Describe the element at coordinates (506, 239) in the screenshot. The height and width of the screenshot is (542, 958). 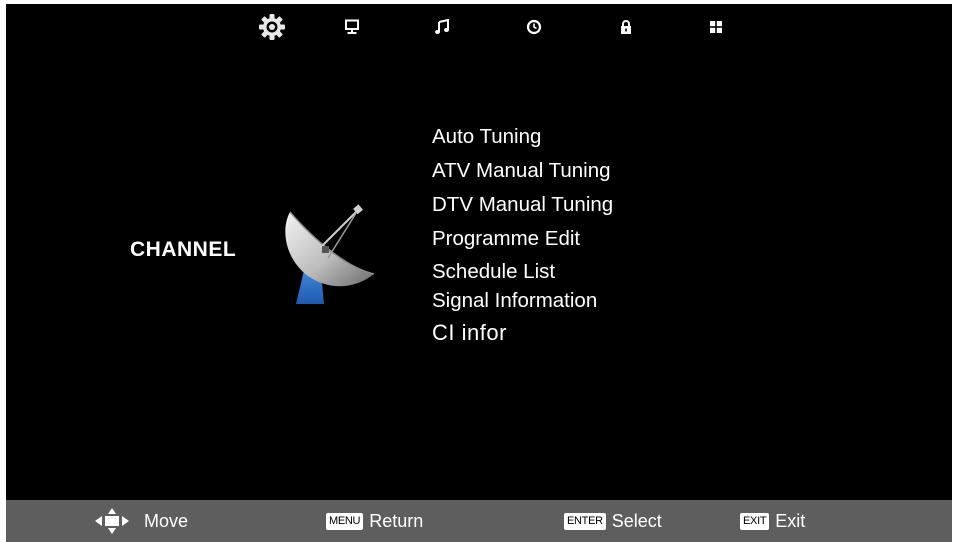
I see `menu-item-programme-edit: Programme Edit` at that location.